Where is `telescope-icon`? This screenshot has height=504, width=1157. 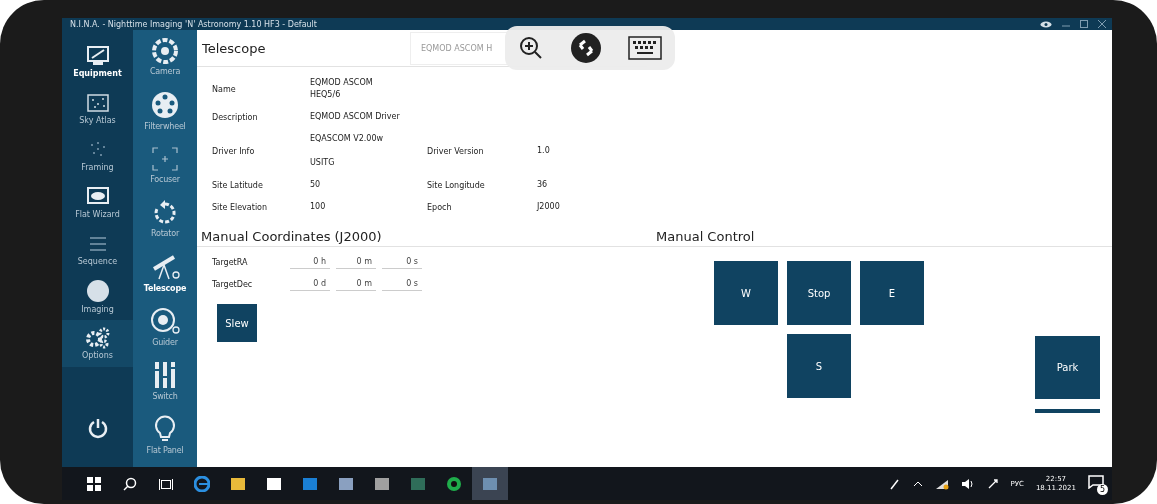 telescope-icon is located at coordinates (165, 267).